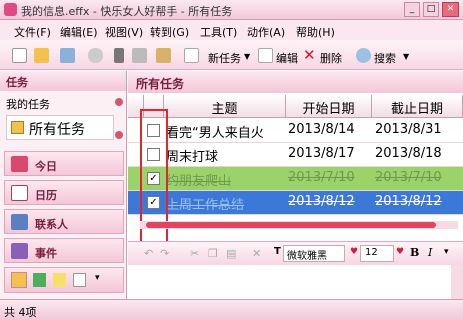 The height and width of the screenshot is (320, 463). What do you see at coordinates (309, 55) in the screenshot?
I see `delete-icon: ✕` at bounding box center [309, 55].